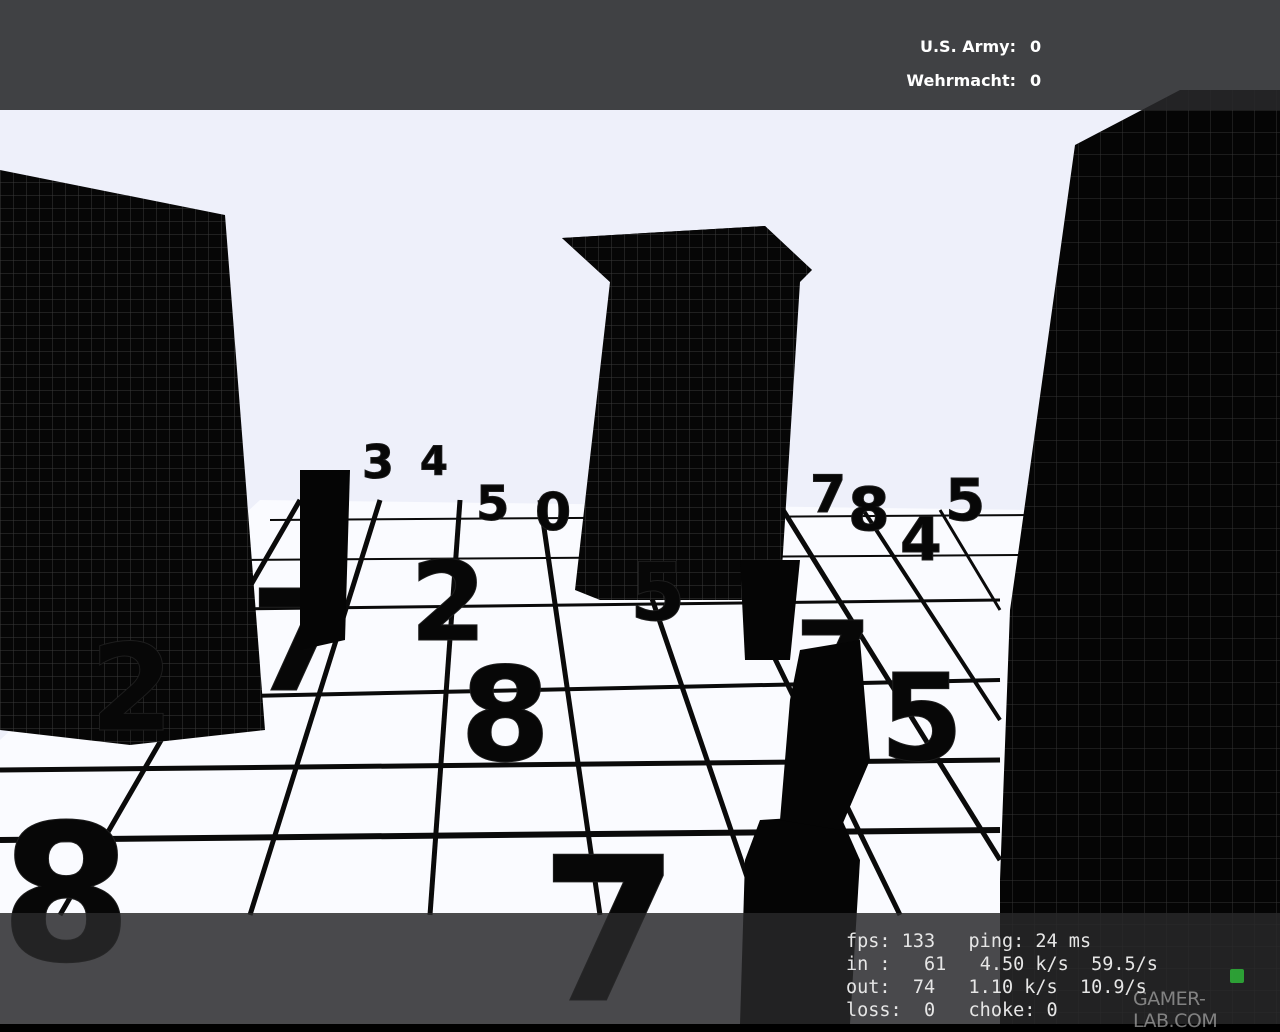 The image size is (1280, 1032). I want to click on scene-digit: 7, so click(828, 495).